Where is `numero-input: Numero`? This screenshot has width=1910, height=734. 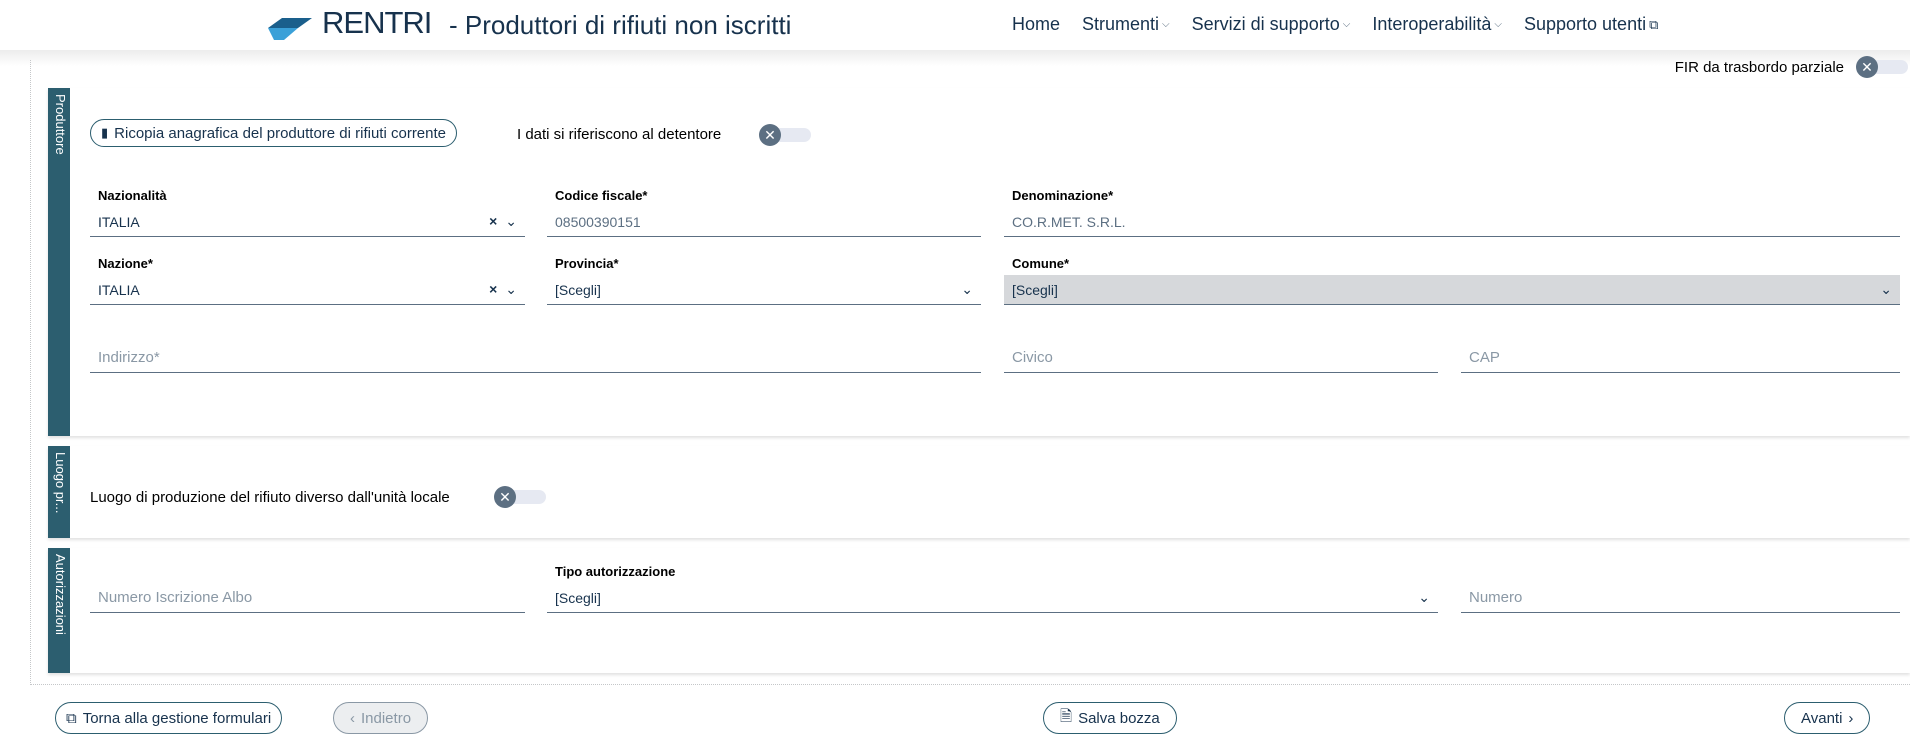 numero-input: Numero is located at coordinates (1680, 598).